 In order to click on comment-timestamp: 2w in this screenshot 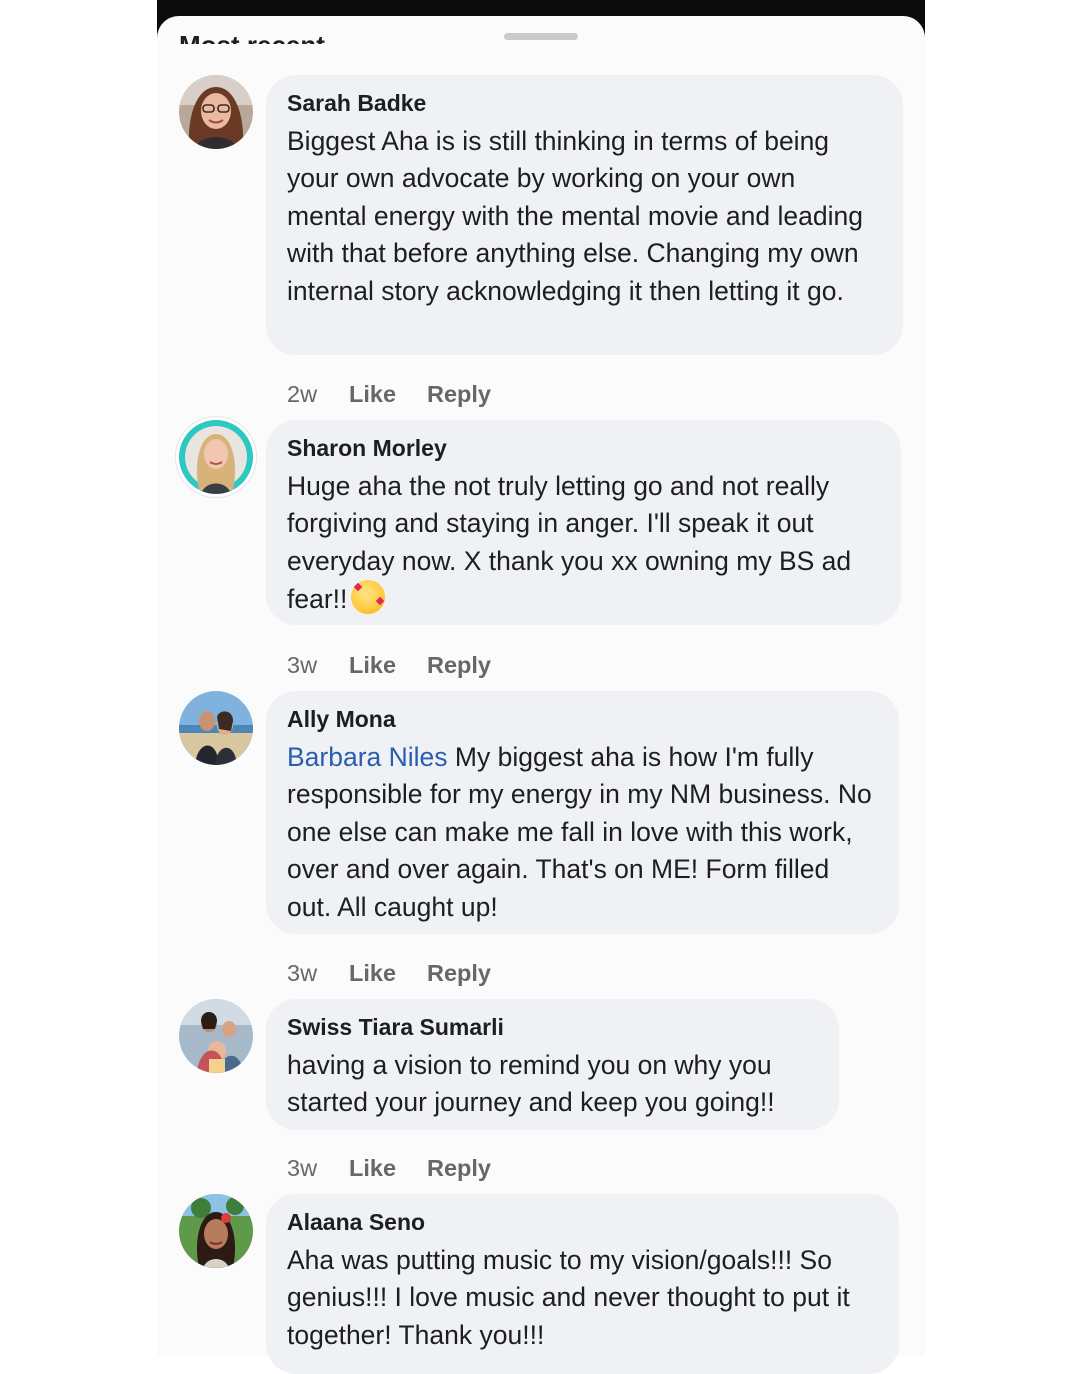, I will do `click(318, 394)`.